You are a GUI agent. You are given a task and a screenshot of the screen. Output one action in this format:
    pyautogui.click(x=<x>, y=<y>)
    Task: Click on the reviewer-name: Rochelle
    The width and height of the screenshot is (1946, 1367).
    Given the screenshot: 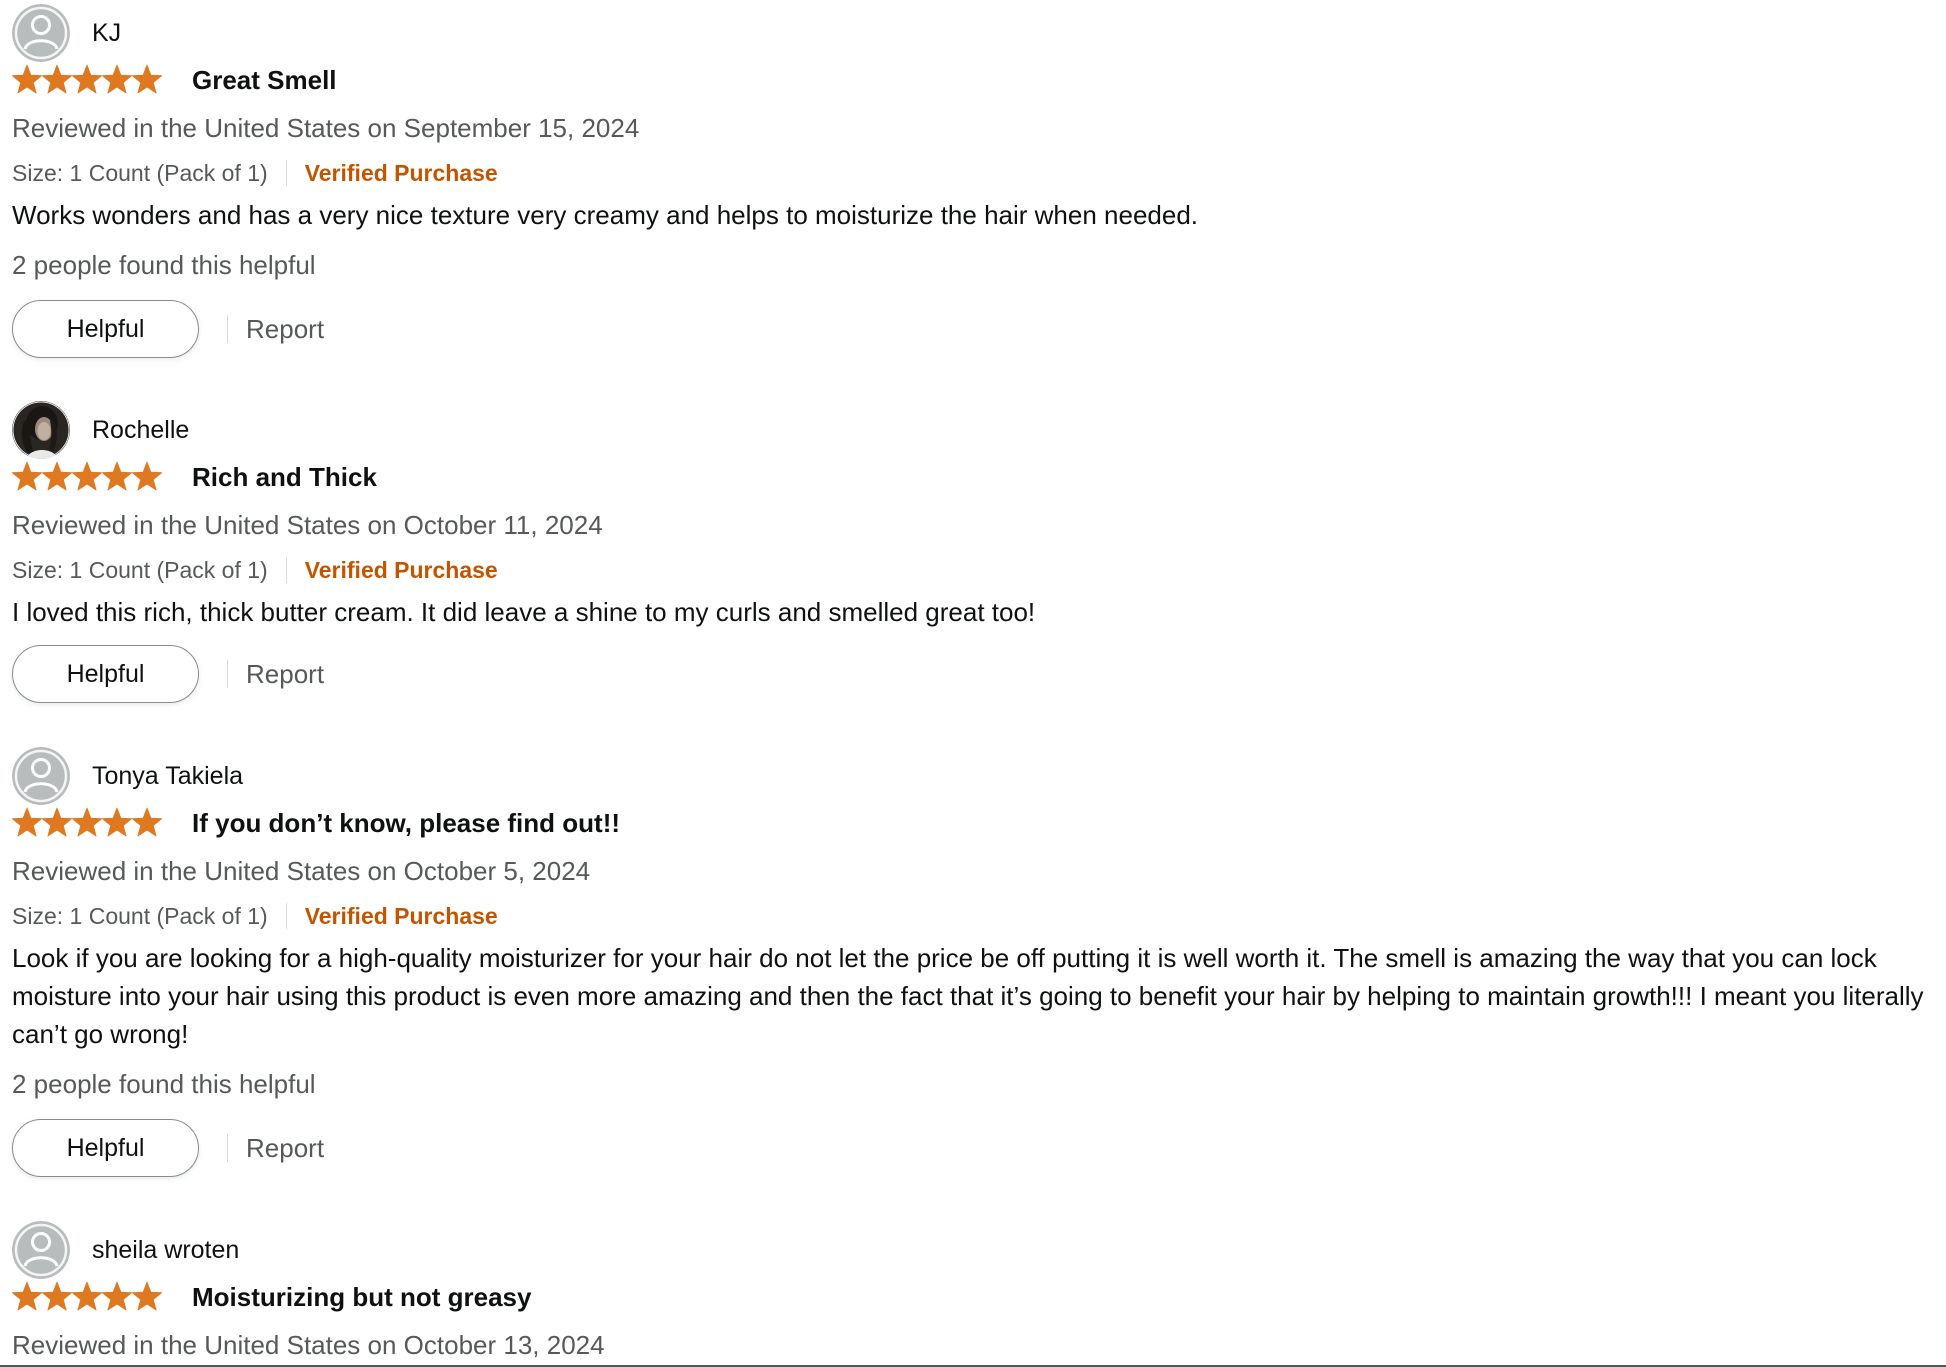 What is the action you would take?
    pyautogui.click(x=140, y=430)
    